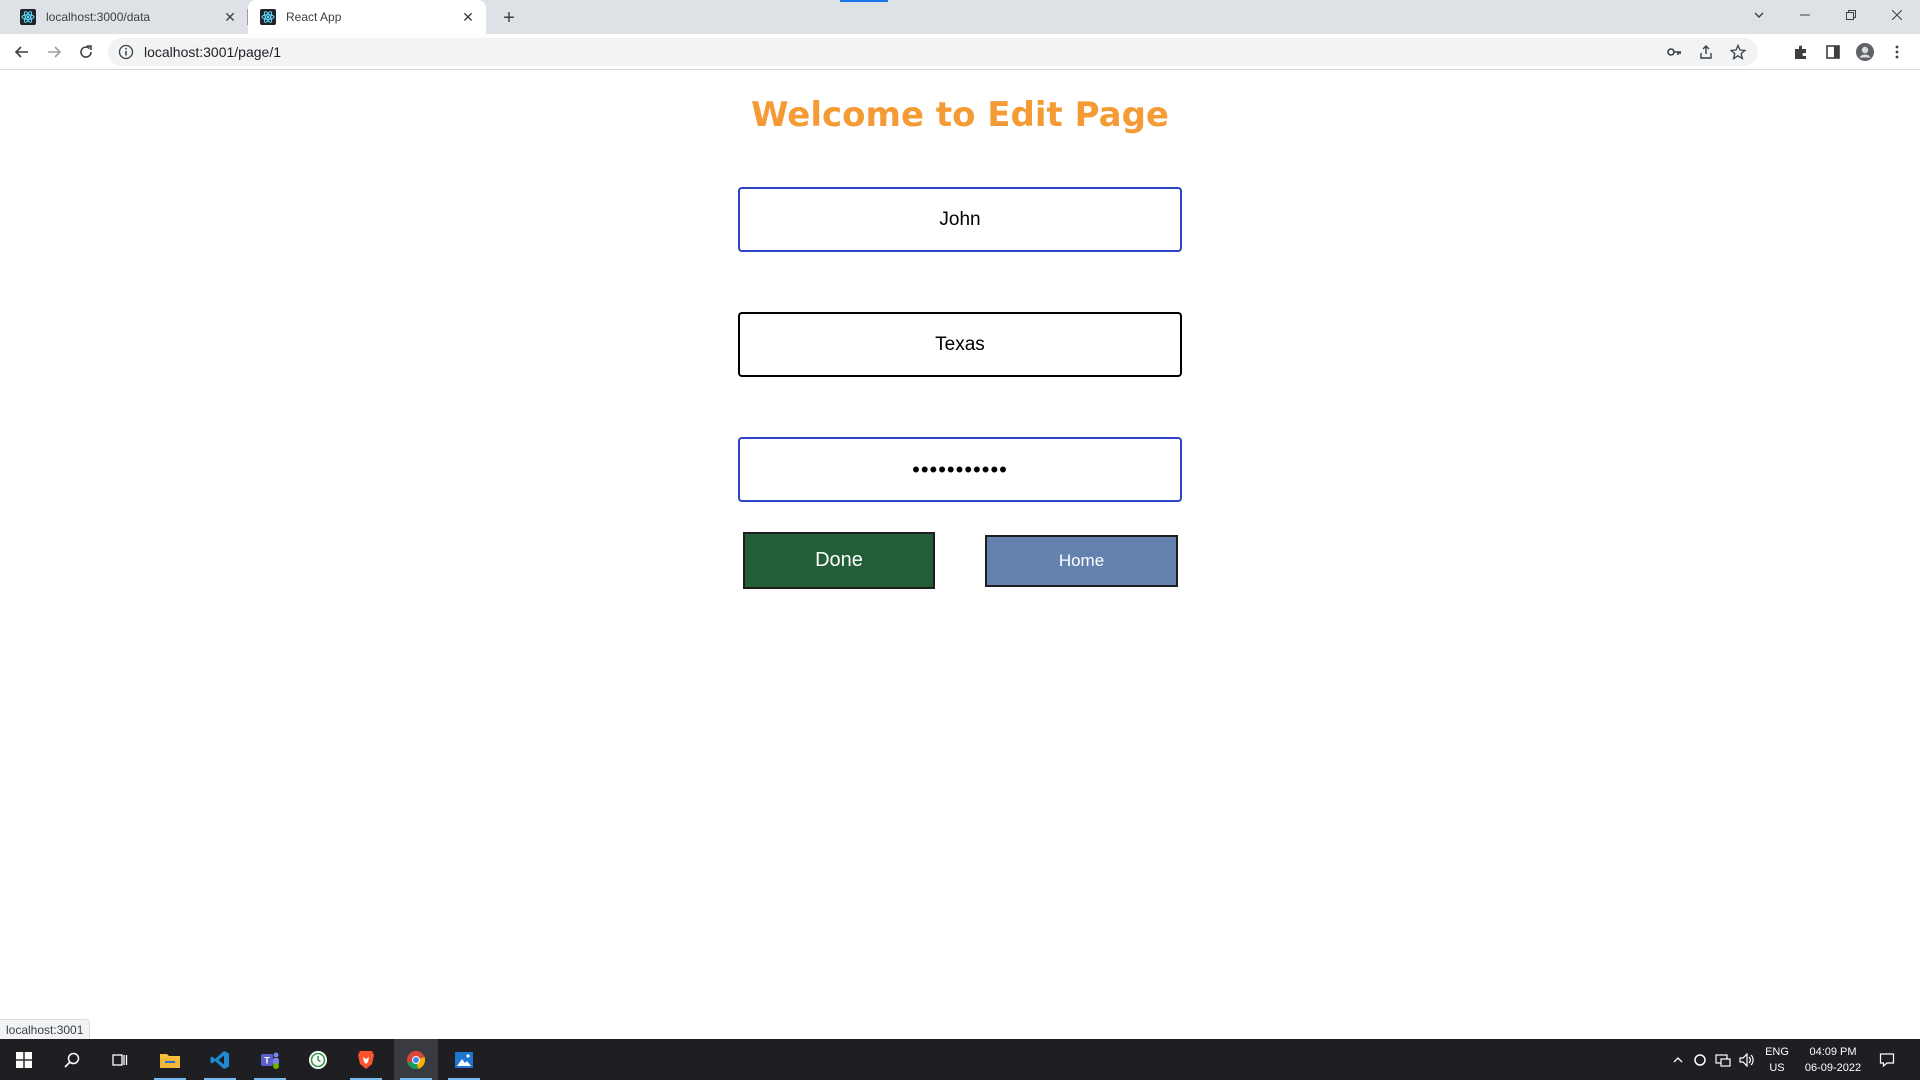 This screenshot has height=1080, width=1920. Describe the element at coordinates (1674, 52) in the screenshot. I see `key-icon` at that location.